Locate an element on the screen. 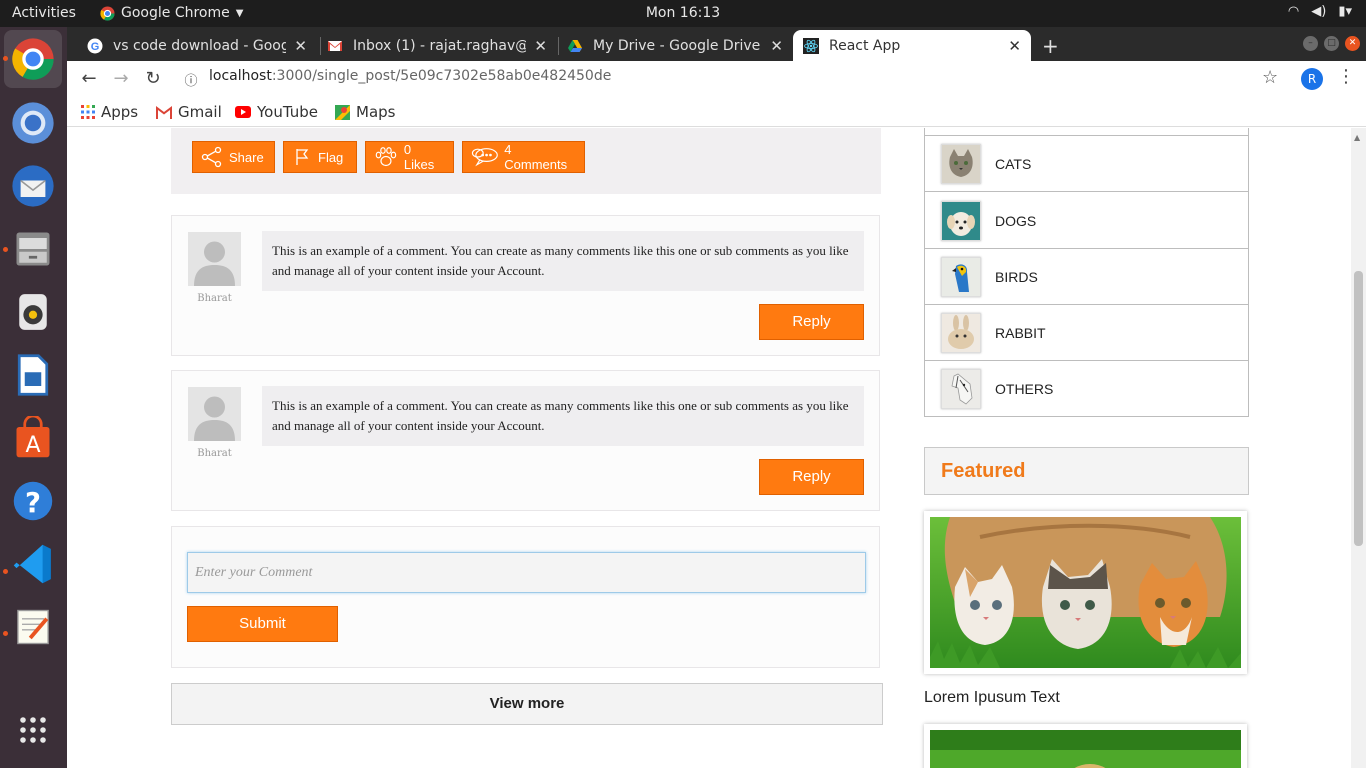 The image size is (1366, 768). category-item-others: OTHERS is located at coordinates (1086, 389).